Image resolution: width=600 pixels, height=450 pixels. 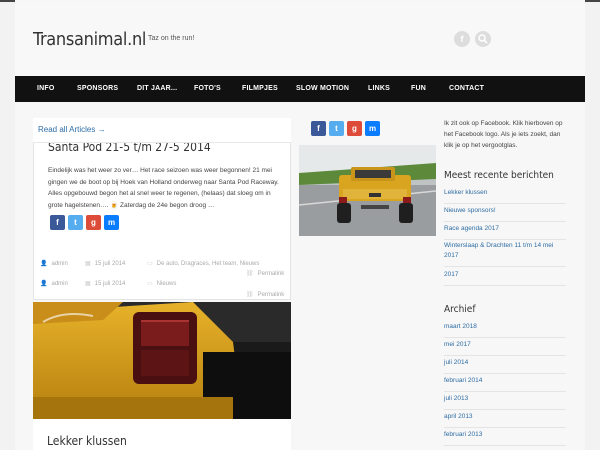 What do you see at coordinates (505, 348) in the screenshot?
I see `archive-link: mei 2017` at bounding box center [505, 348].